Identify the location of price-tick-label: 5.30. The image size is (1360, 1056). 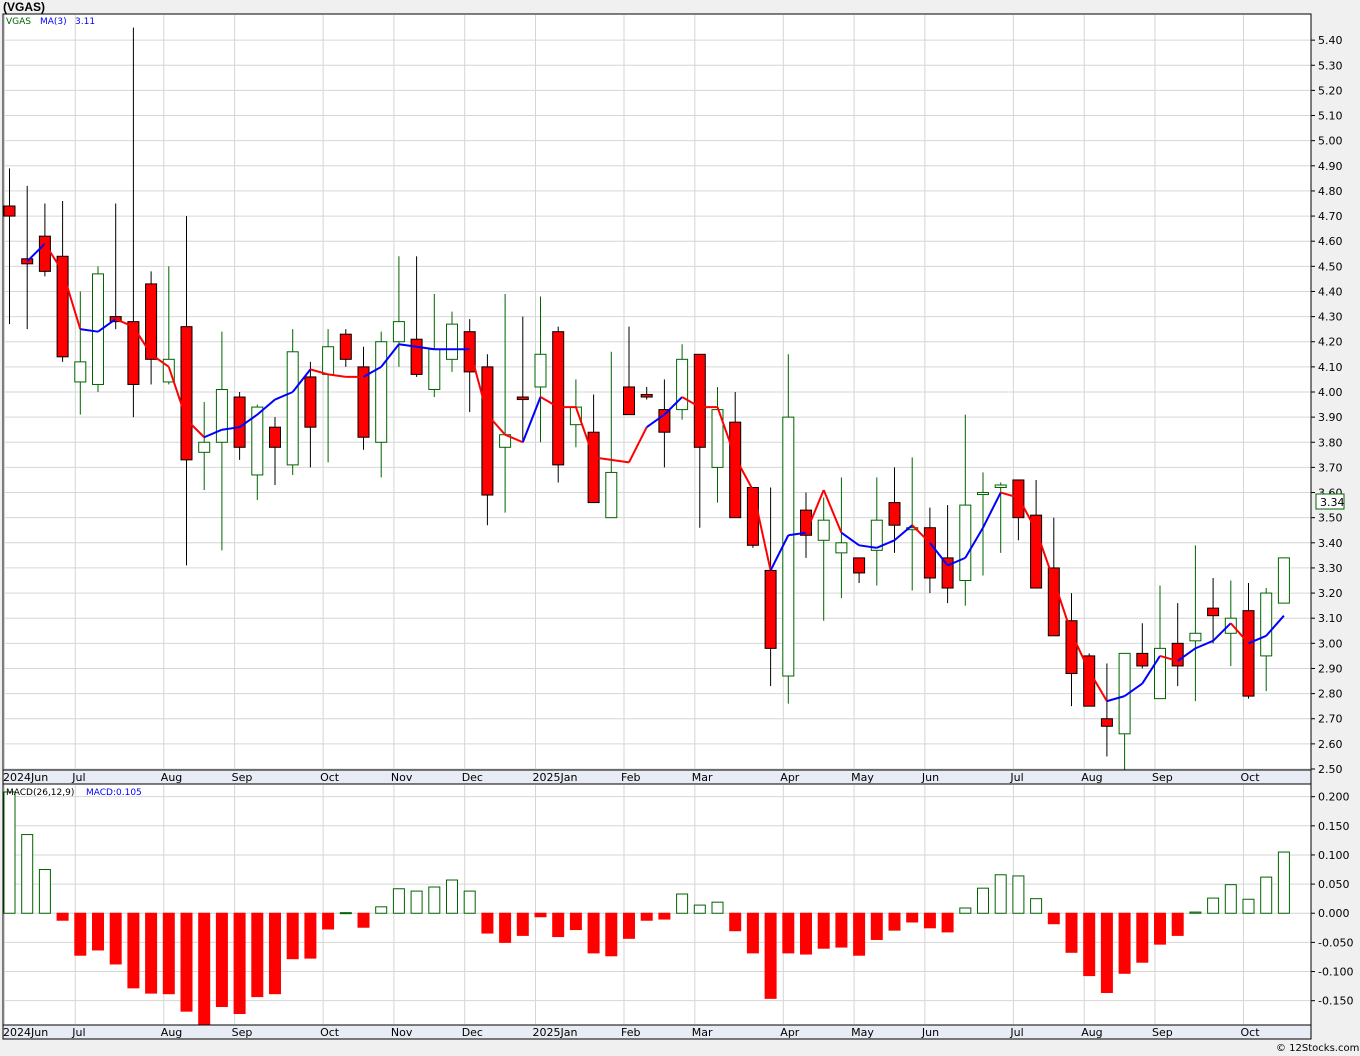
(1330, 65).